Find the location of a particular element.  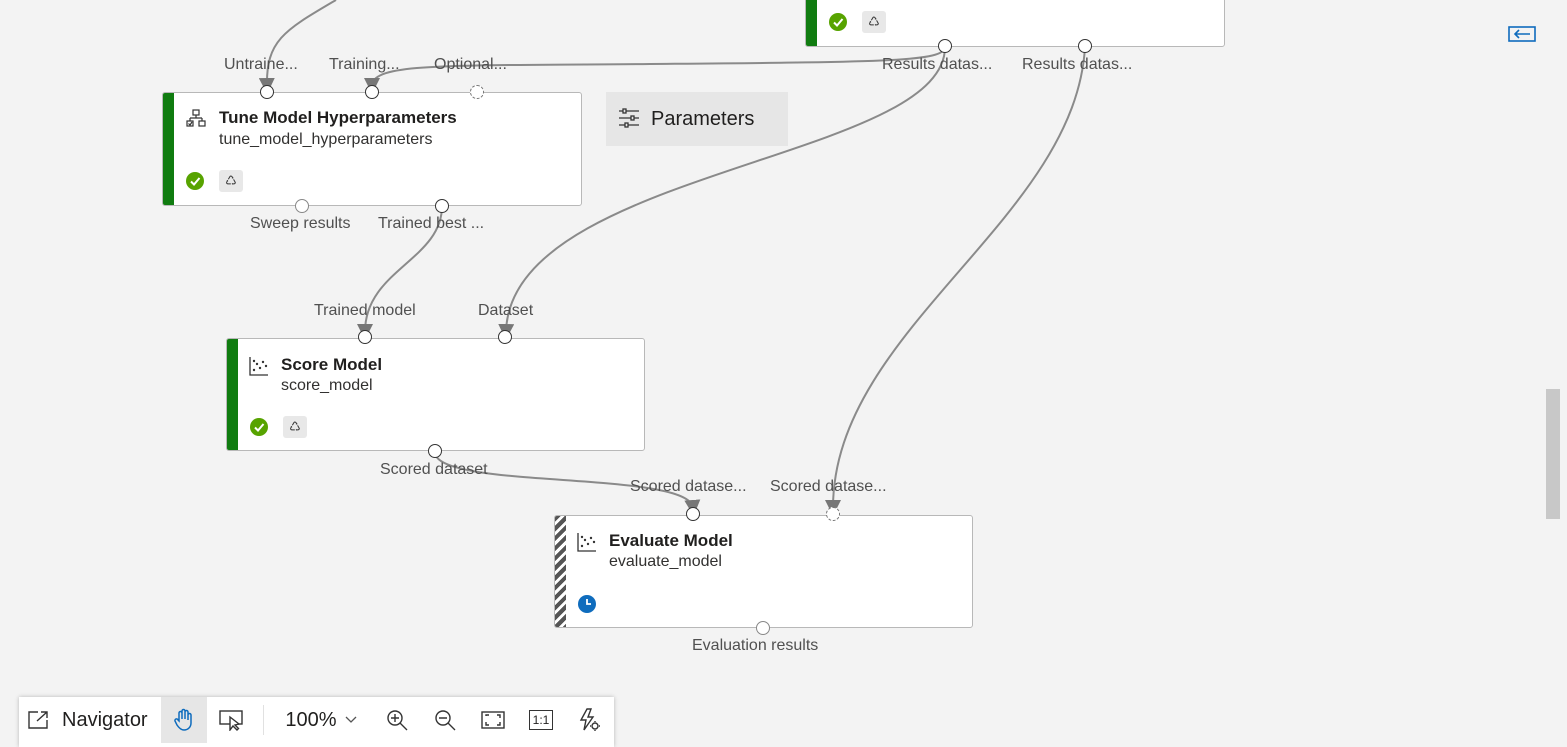

sliders-icon is located at coordinates (629, 118).